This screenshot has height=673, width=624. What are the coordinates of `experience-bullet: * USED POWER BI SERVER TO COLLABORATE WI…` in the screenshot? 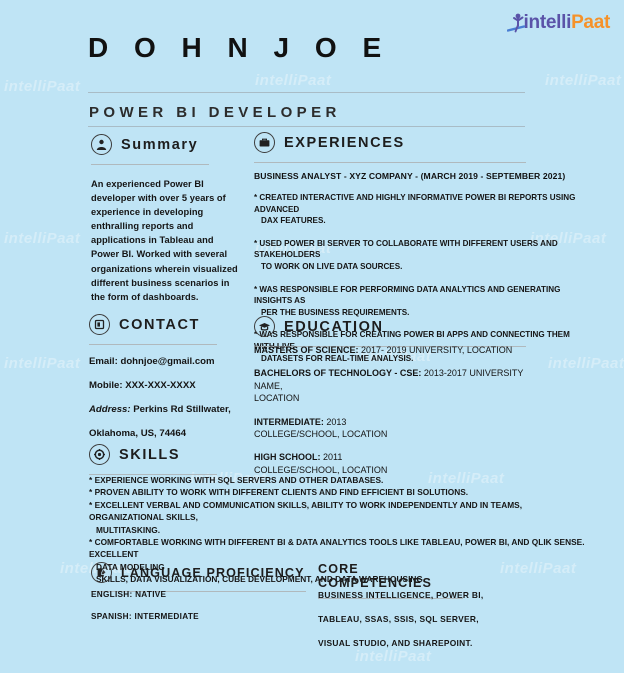 It's located at (422, 255).